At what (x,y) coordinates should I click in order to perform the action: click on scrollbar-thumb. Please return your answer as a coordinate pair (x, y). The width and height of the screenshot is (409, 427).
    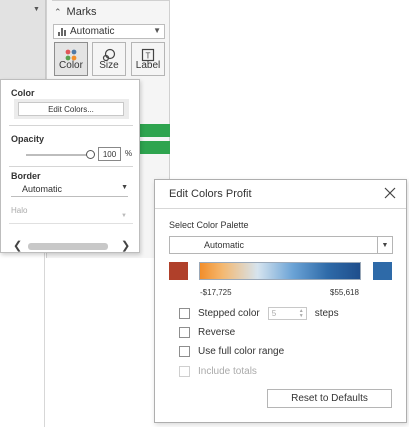
    Looking at the image, I should click on (68, 246).